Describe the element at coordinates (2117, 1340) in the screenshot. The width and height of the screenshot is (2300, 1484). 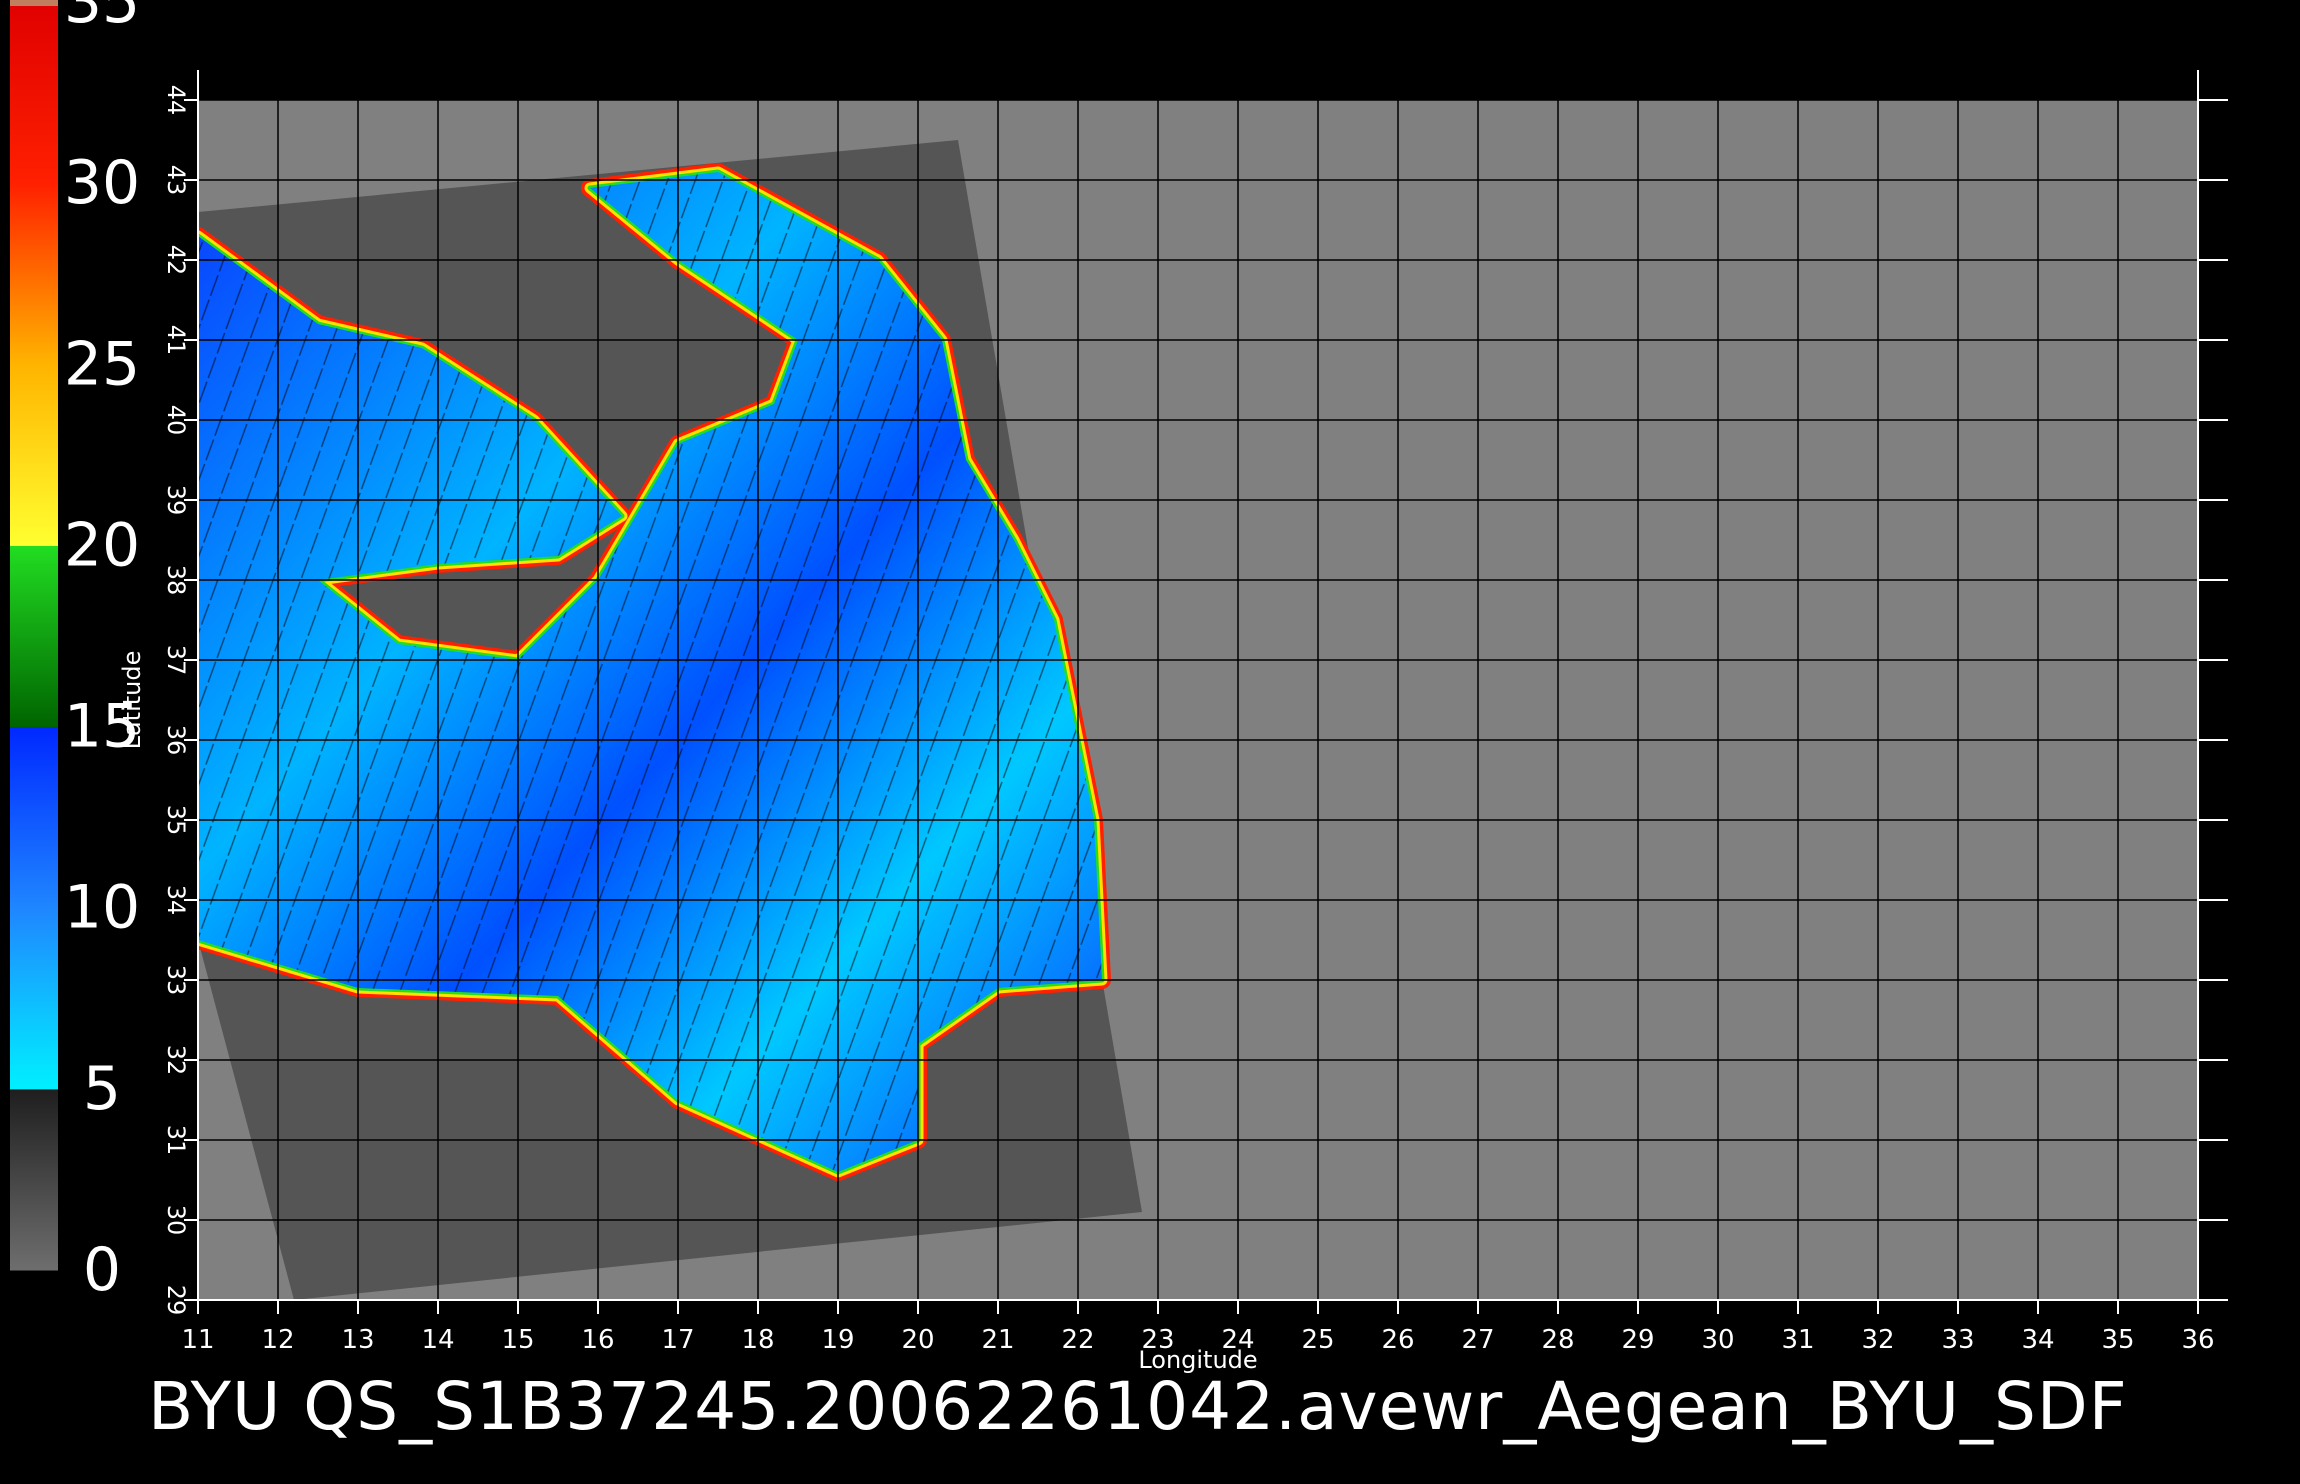
I see `x-tick-label: 35` at that location.